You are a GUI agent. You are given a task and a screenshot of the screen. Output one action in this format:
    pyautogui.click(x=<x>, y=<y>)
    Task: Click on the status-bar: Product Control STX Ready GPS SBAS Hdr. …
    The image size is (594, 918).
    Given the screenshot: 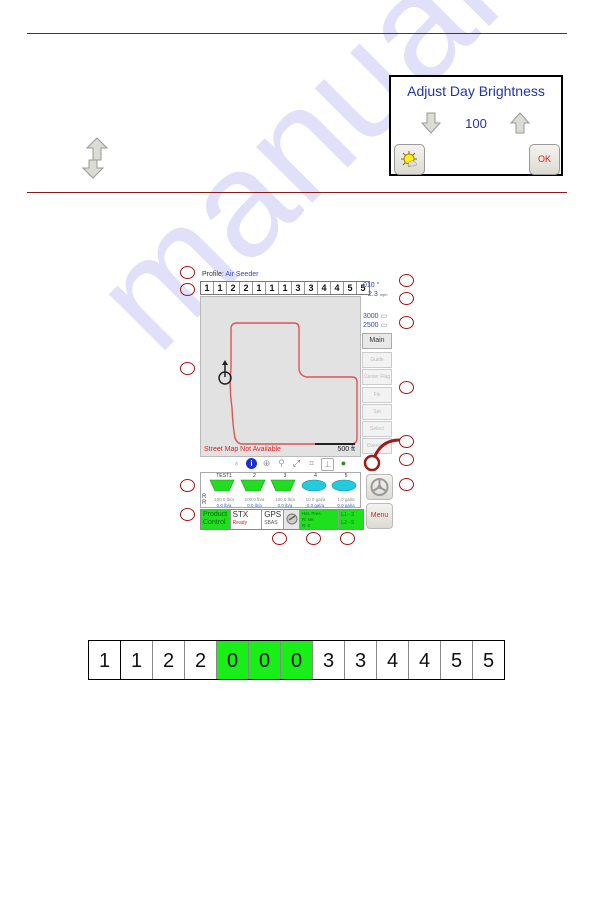 What is the action you would take?
    pyautogui.click(x=282, y=519)
    